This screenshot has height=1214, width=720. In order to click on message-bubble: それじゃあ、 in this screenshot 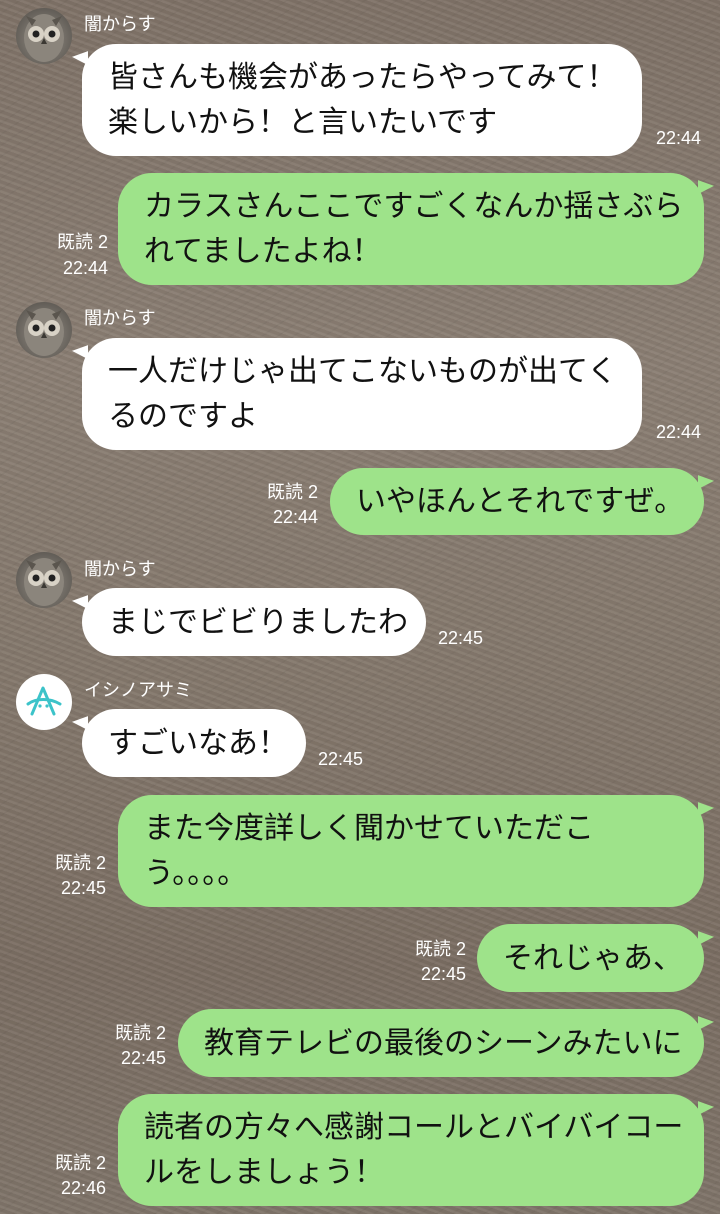, I will do `click(590, 958)`.